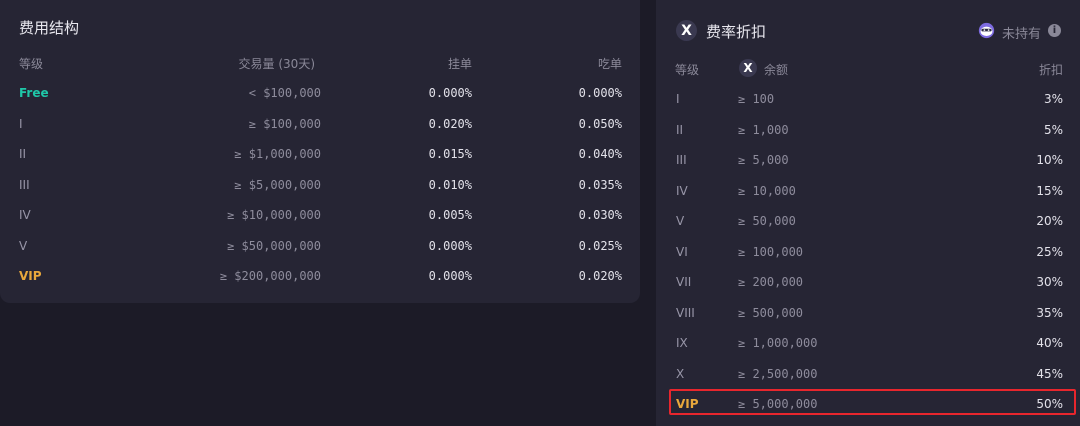 The image size is (1080, 426). Describe the element at coordinates (771, 313) in the screenshot. I see `discount-row-balance: ≥ 500,000` at that location.